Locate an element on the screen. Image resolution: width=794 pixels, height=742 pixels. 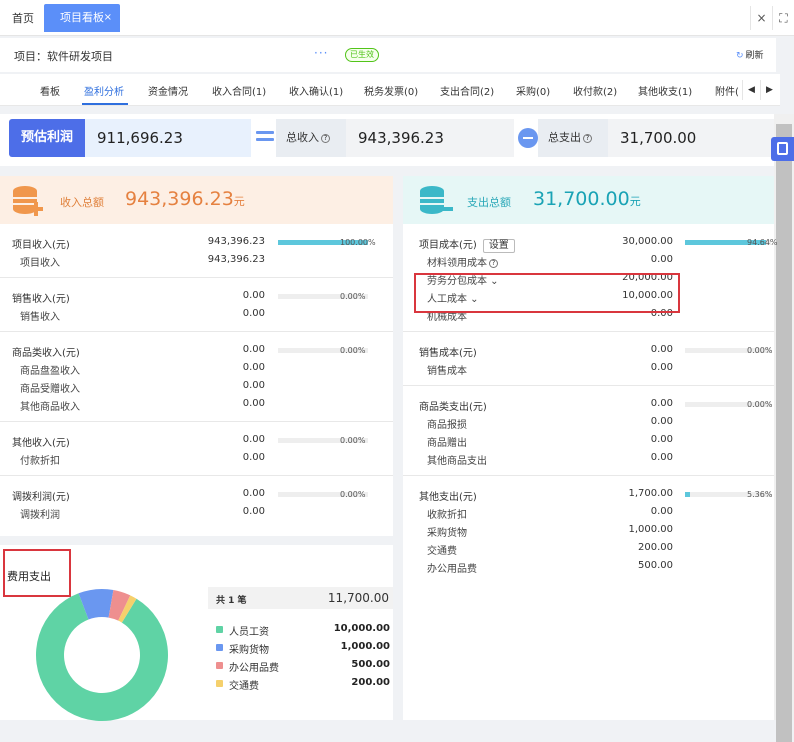
tab-nav-item: 支出合同(2) is located at coordinates (467, 90).